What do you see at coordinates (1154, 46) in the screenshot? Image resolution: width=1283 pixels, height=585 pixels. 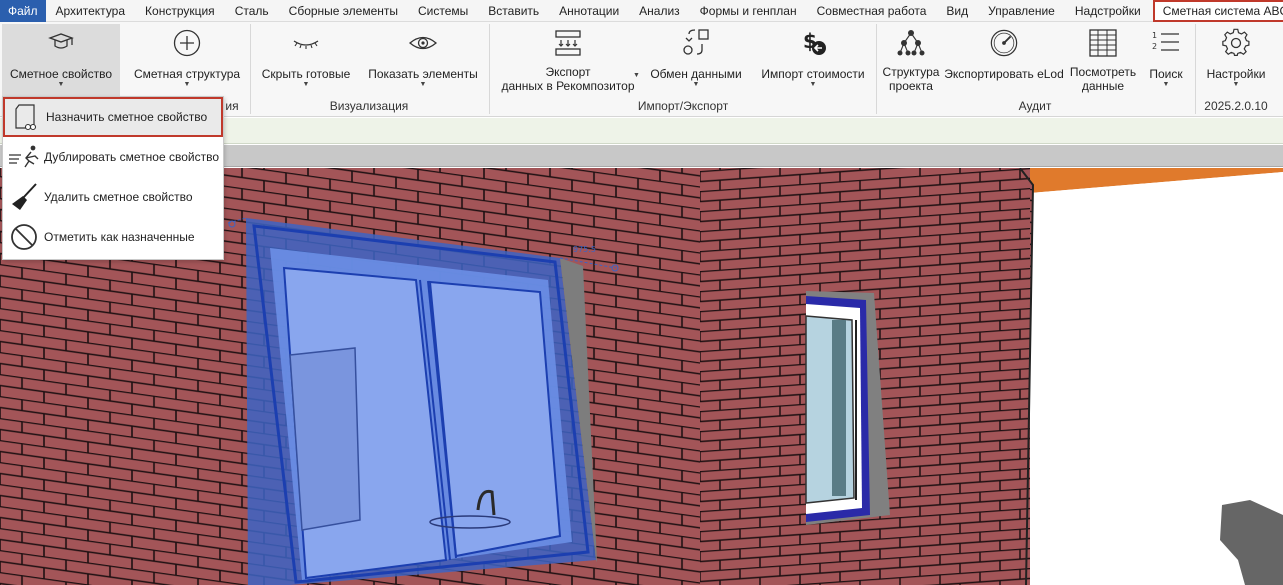 I see `svg-text: 2` at bounding box center [1154, 46].